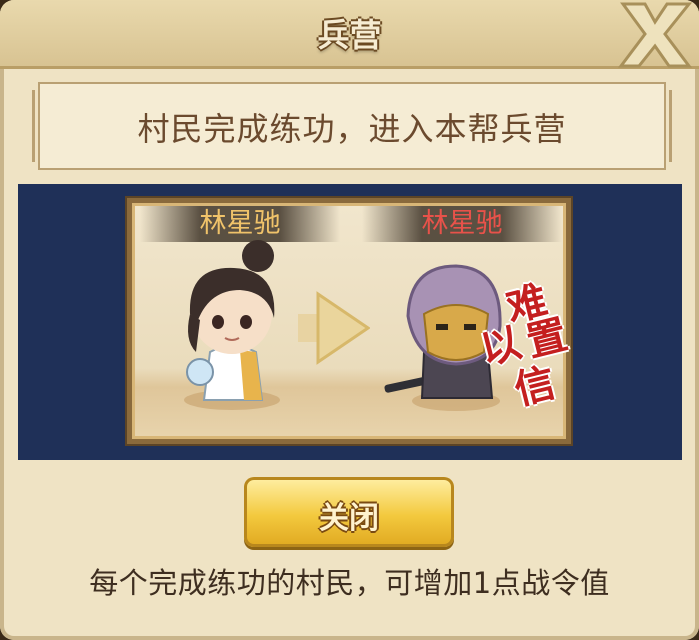  I want to click on close-button: 关闭, so click(349, 512).